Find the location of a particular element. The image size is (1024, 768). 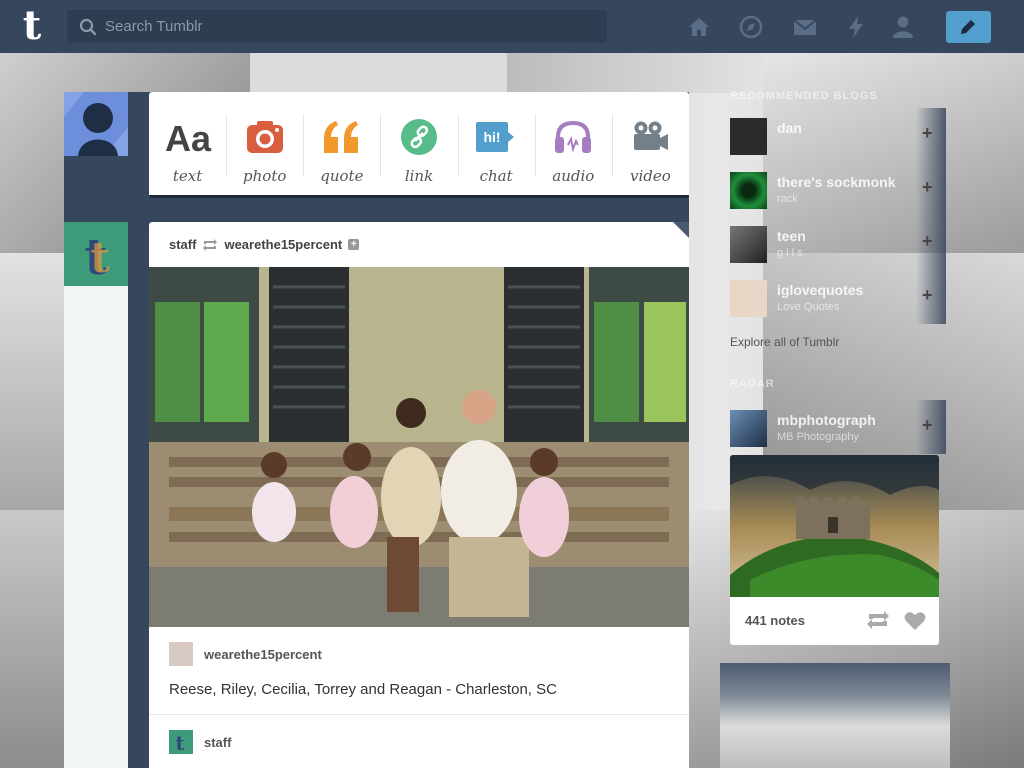

pencil-icon is located at coordinates (968, 27).